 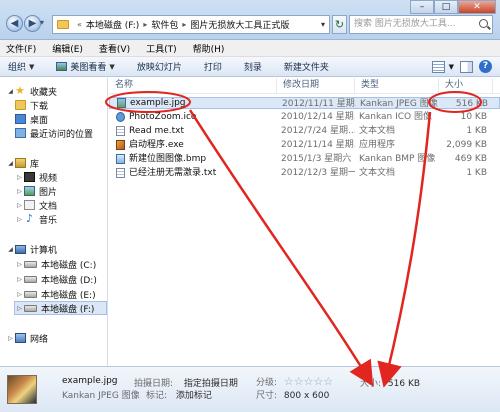 I want to click on nav-drive-f: ▷ 本地磁盘 (F:), so click(x=60, y=308).